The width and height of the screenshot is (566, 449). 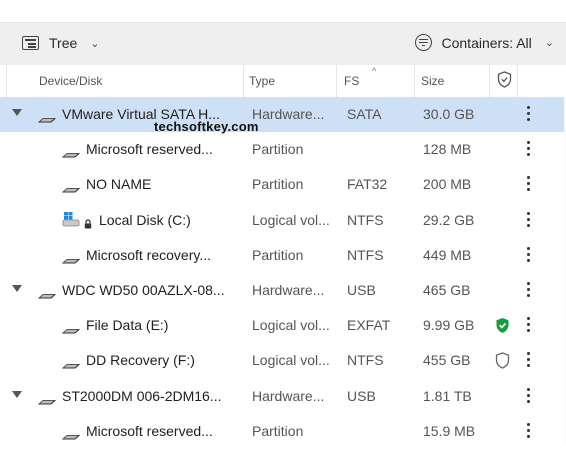 I want to click on tree-view-icon, so click(x=30, y=43).